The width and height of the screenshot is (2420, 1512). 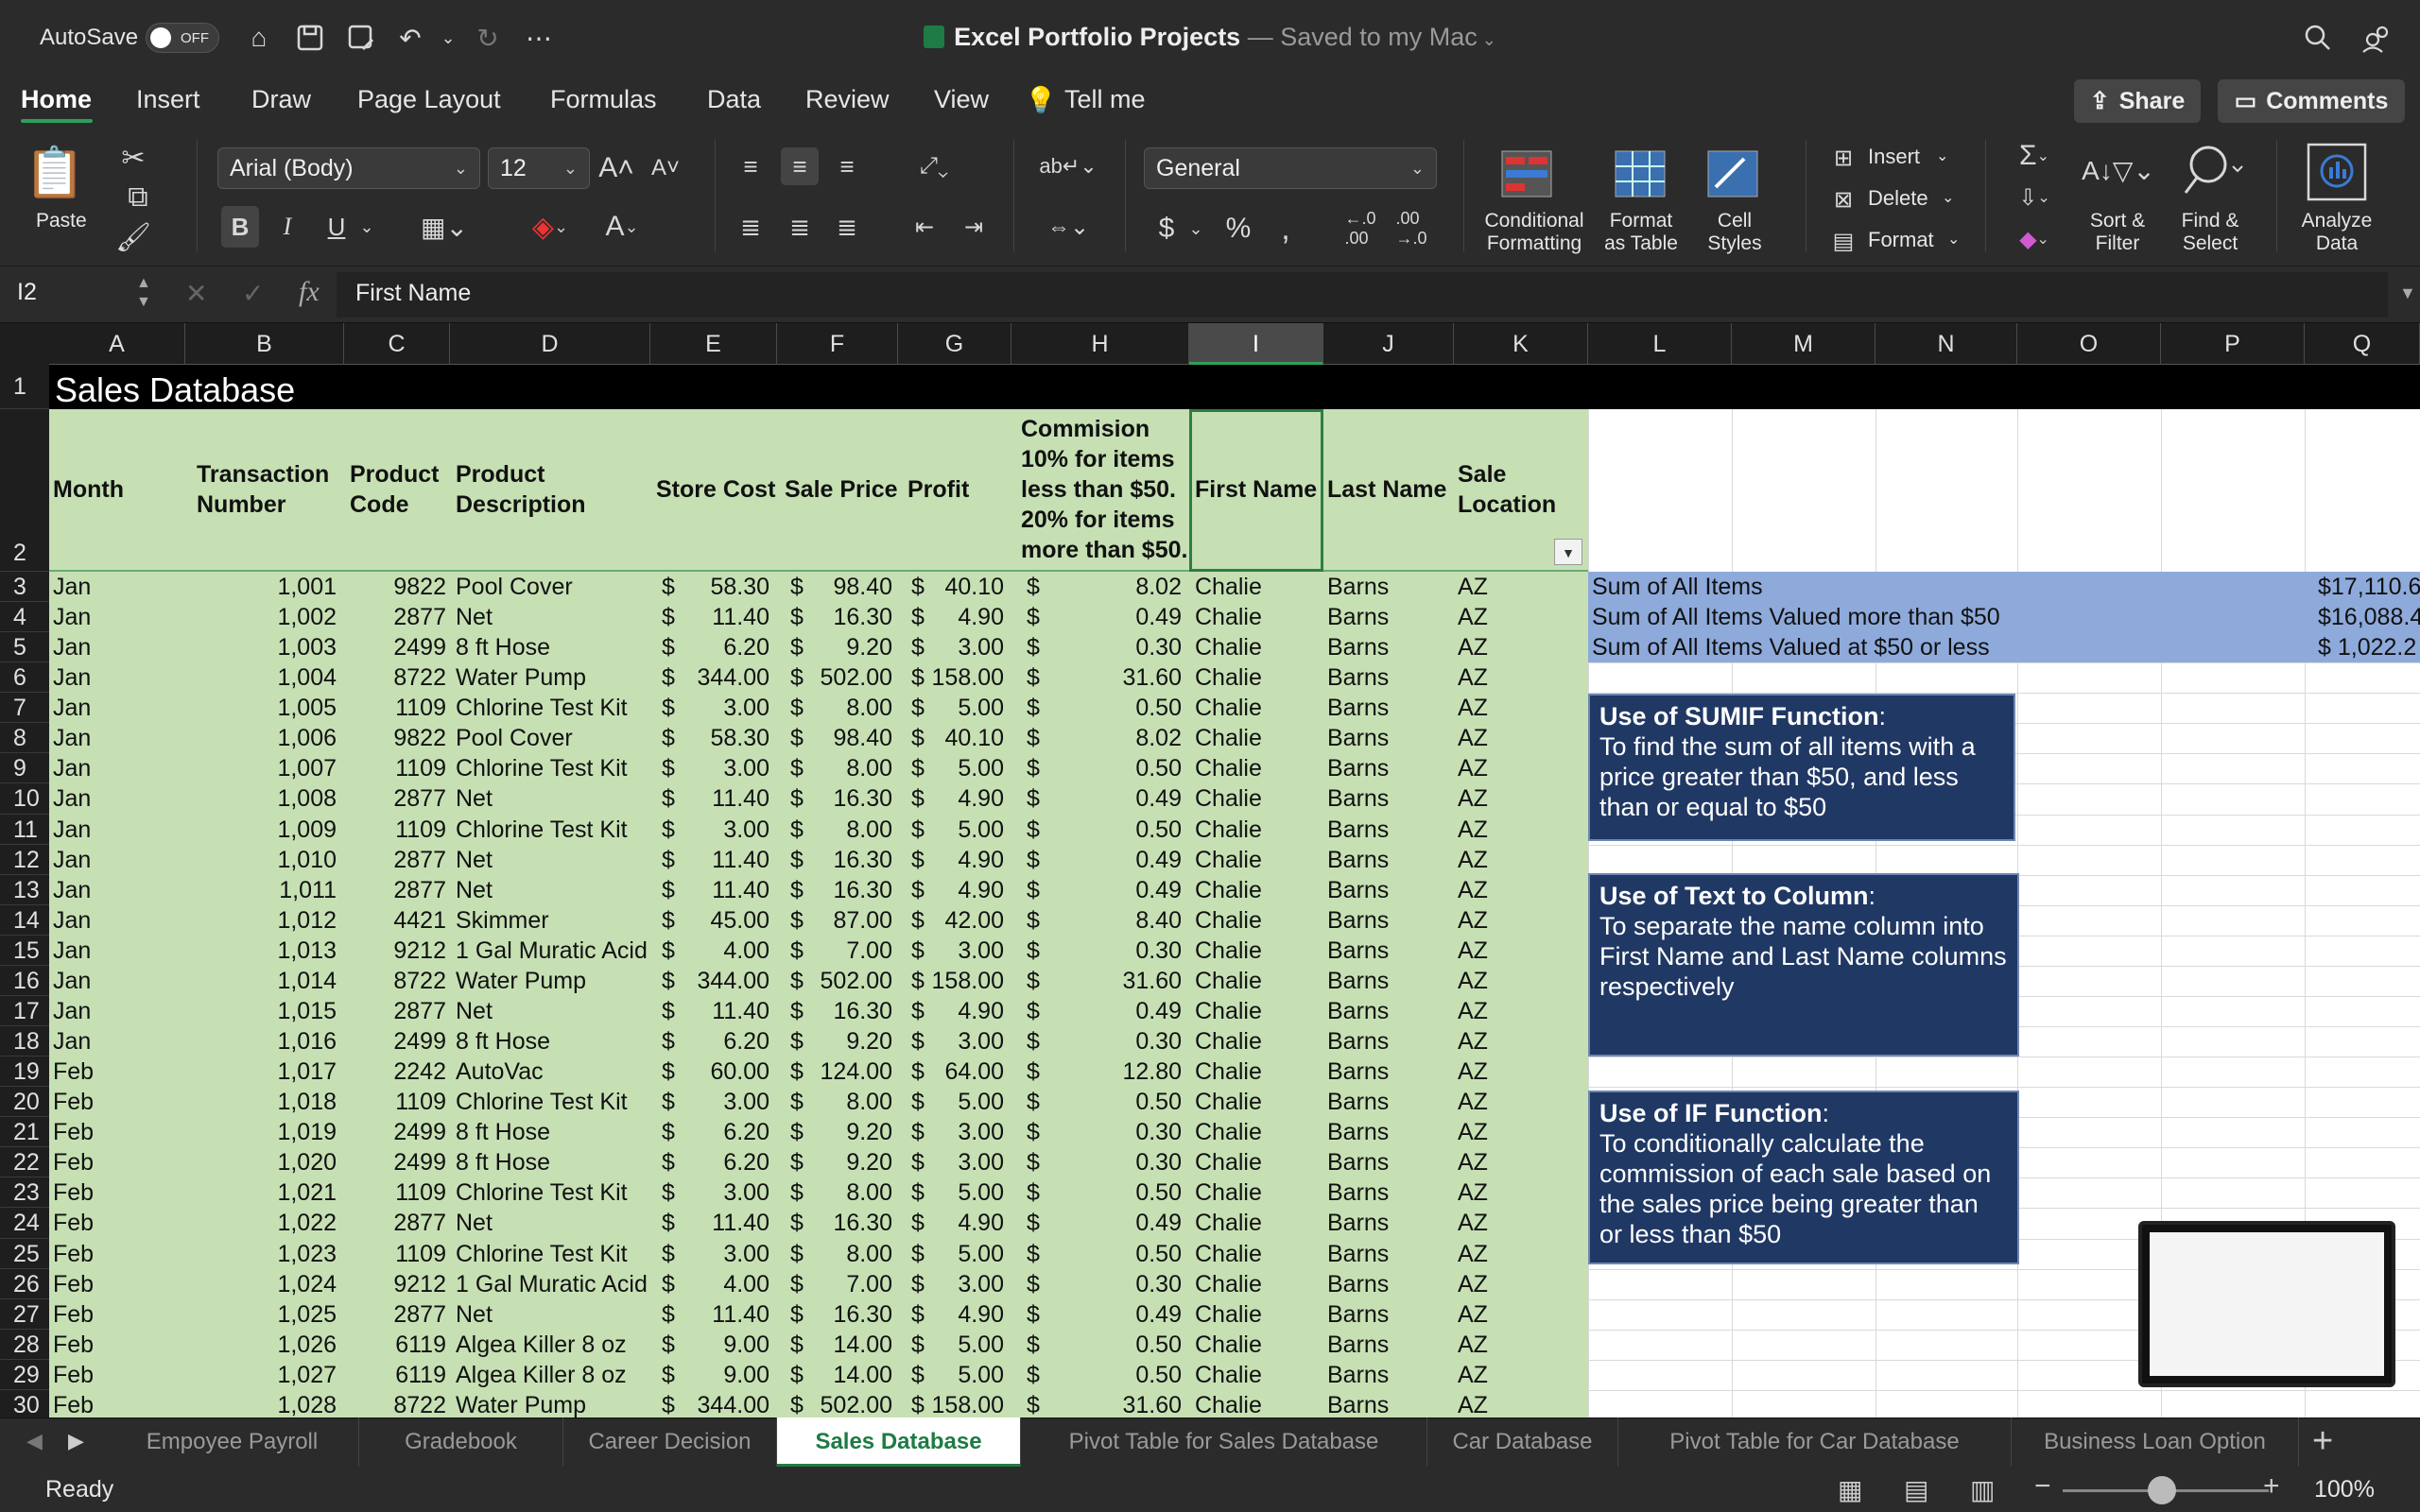 What do you see at coordinates (1068, 227) in the screenshot?
I see `merge-center-icon: ⇔⌄` at bounding box center [1068, 227].